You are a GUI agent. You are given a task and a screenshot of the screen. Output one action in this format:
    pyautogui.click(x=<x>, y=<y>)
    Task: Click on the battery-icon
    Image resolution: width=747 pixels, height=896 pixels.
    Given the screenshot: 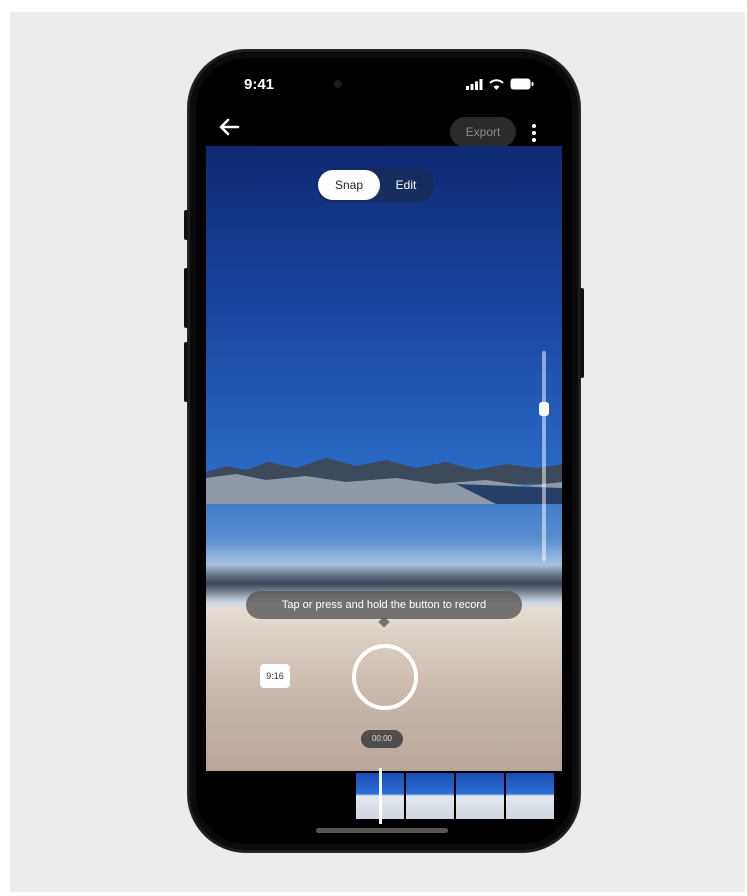 What is the action you would take?
    pyautogui.click(x=522, y=84)
    